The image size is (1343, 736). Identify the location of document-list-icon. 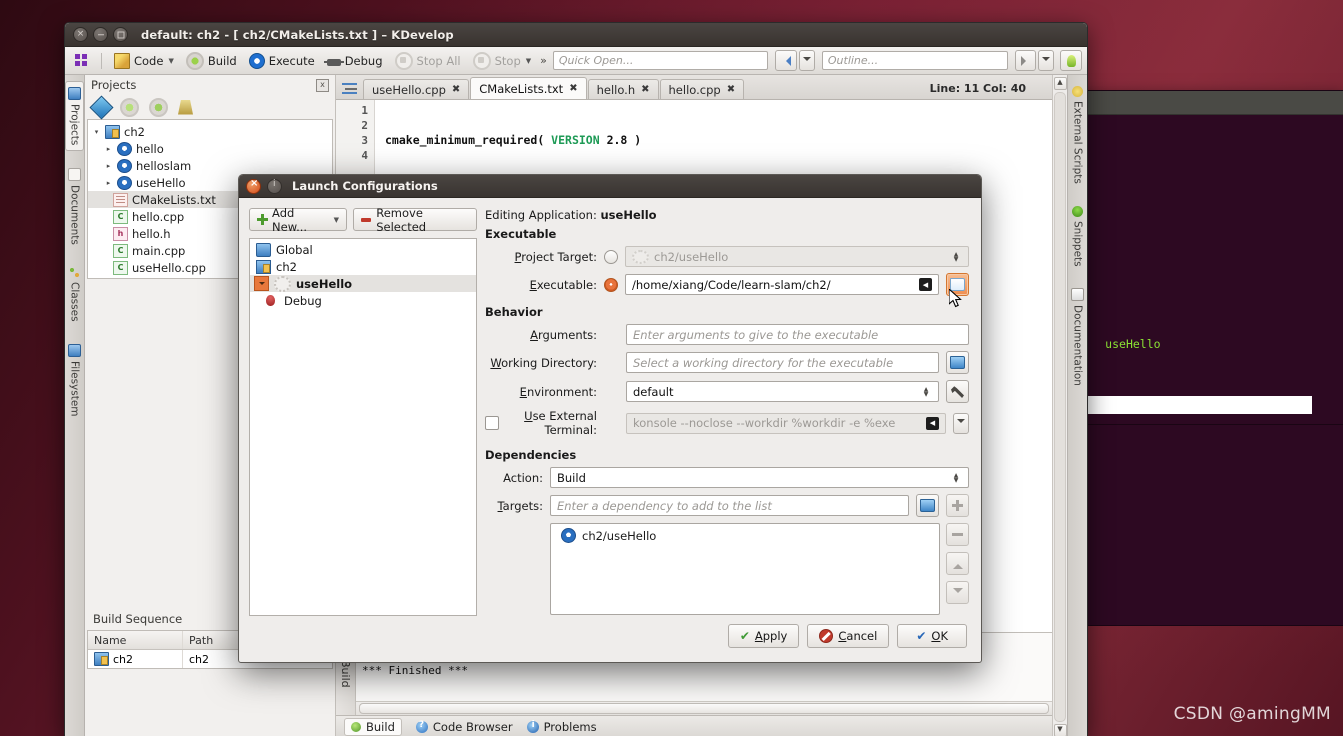
(349, 89).